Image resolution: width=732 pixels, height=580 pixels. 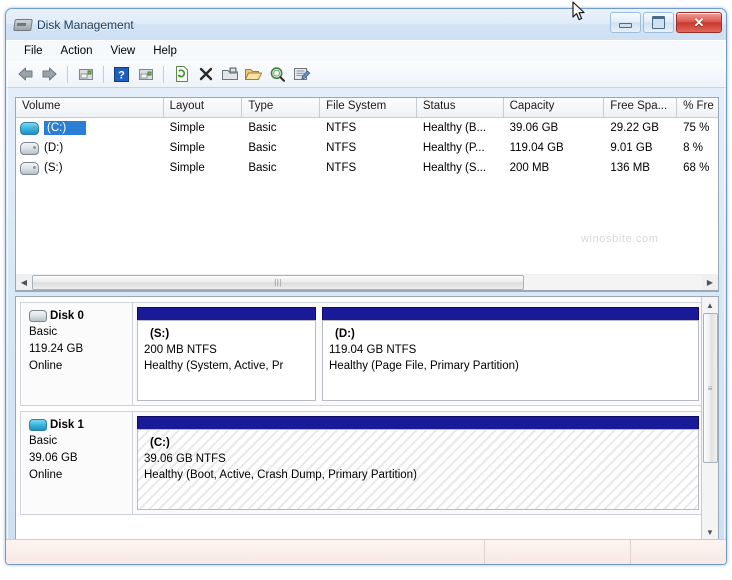 I want to click on close-icon: ✕, so click(x=699, y=22).